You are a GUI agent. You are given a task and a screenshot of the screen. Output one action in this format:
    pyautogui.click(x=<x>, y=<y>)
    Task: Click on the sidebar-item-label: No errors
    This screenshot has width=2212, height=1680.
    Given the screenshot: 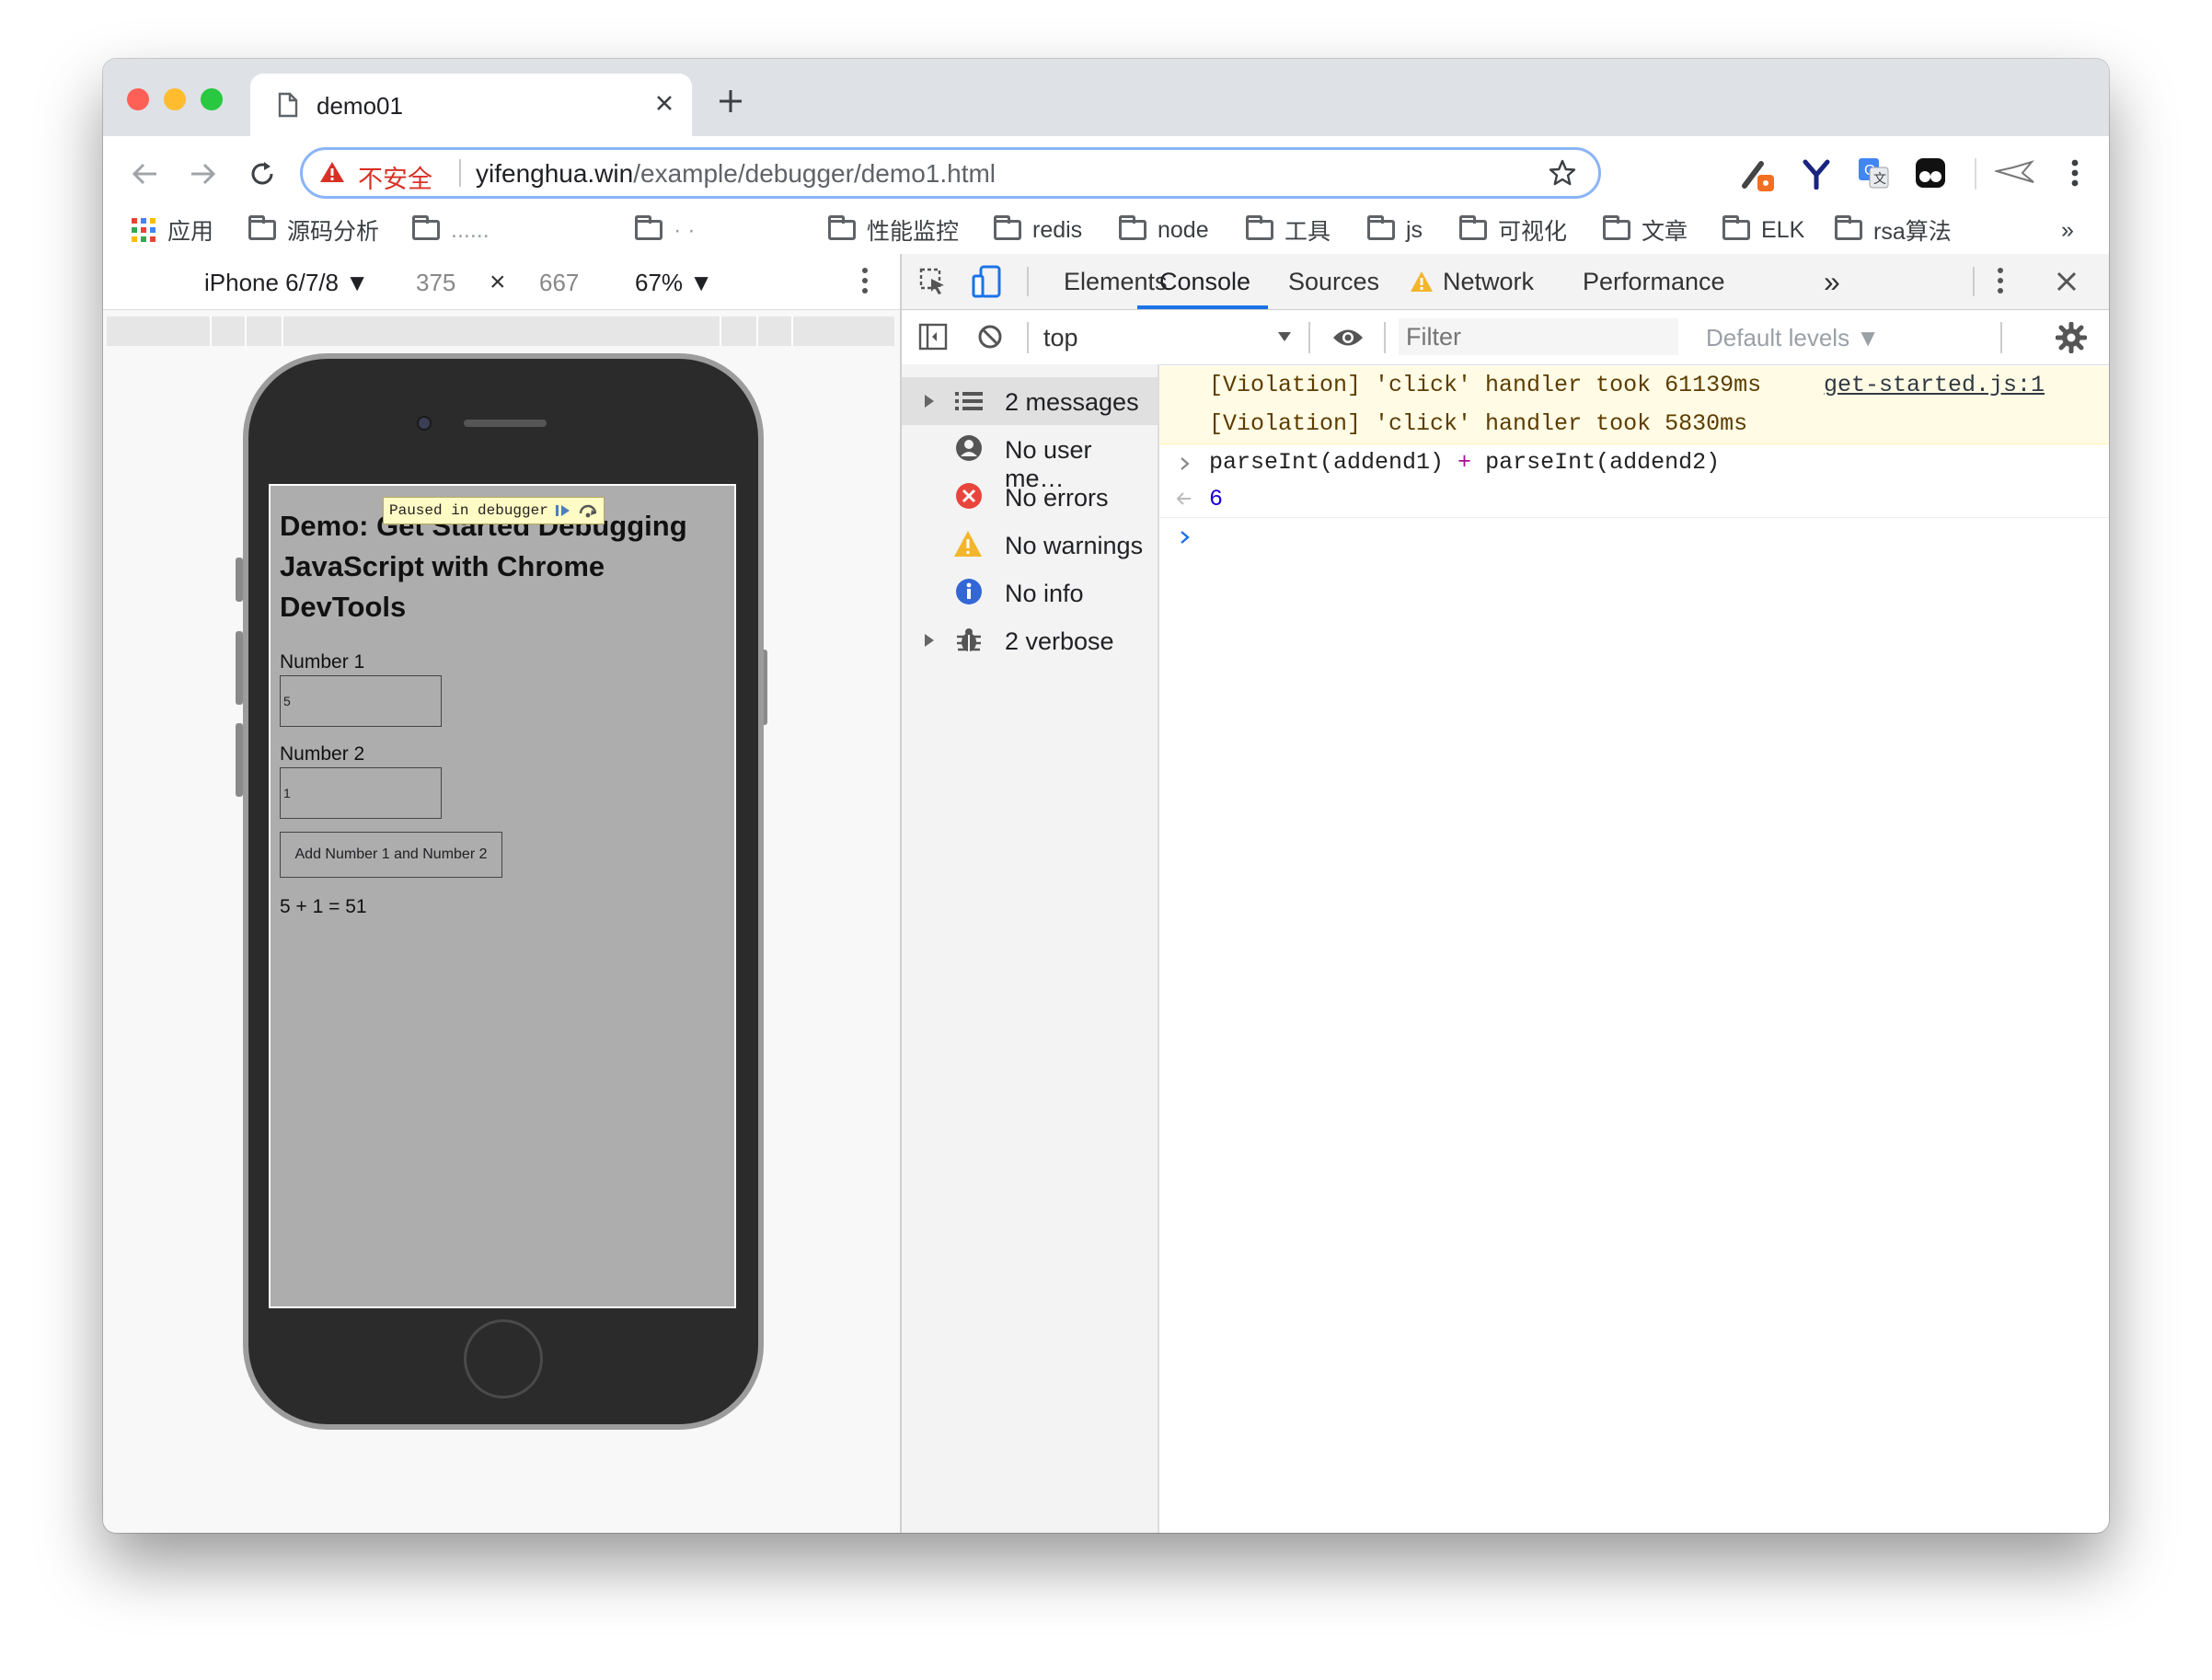 What is the action you would take?
    pyautogui.click(x=1057, y=498)
    